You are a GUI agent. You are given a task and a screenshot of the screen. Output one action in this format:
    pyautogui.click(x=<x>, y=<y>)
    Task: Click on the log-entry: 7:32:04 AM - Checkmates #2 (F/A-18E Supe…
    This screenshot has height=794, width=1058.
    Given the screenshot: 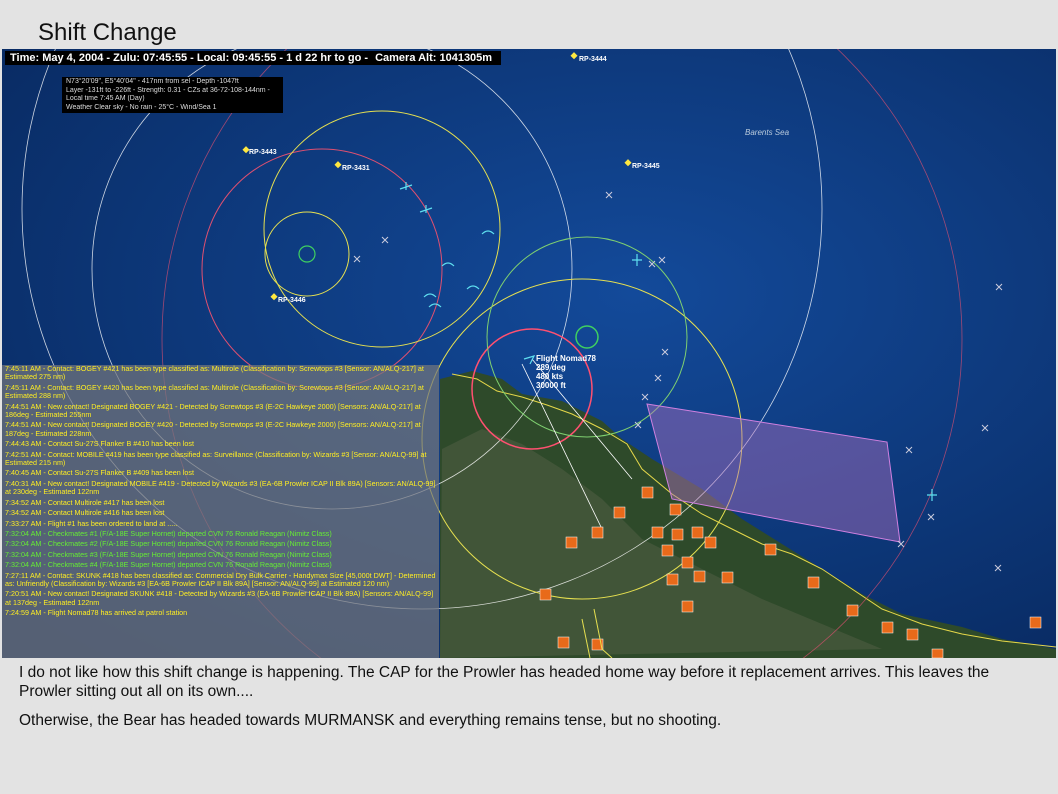 What is the action you would take?
    pyautogui.click(x=168, y=544)
    